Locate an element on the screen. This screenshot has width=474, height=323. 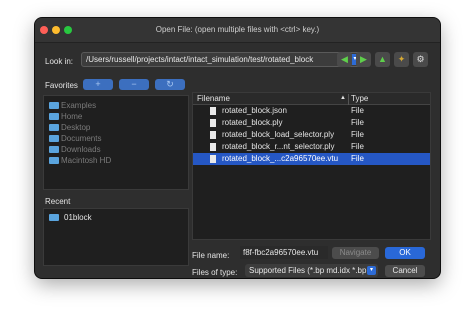
remove-favorite-button: − is located at coordinates (134, 84).